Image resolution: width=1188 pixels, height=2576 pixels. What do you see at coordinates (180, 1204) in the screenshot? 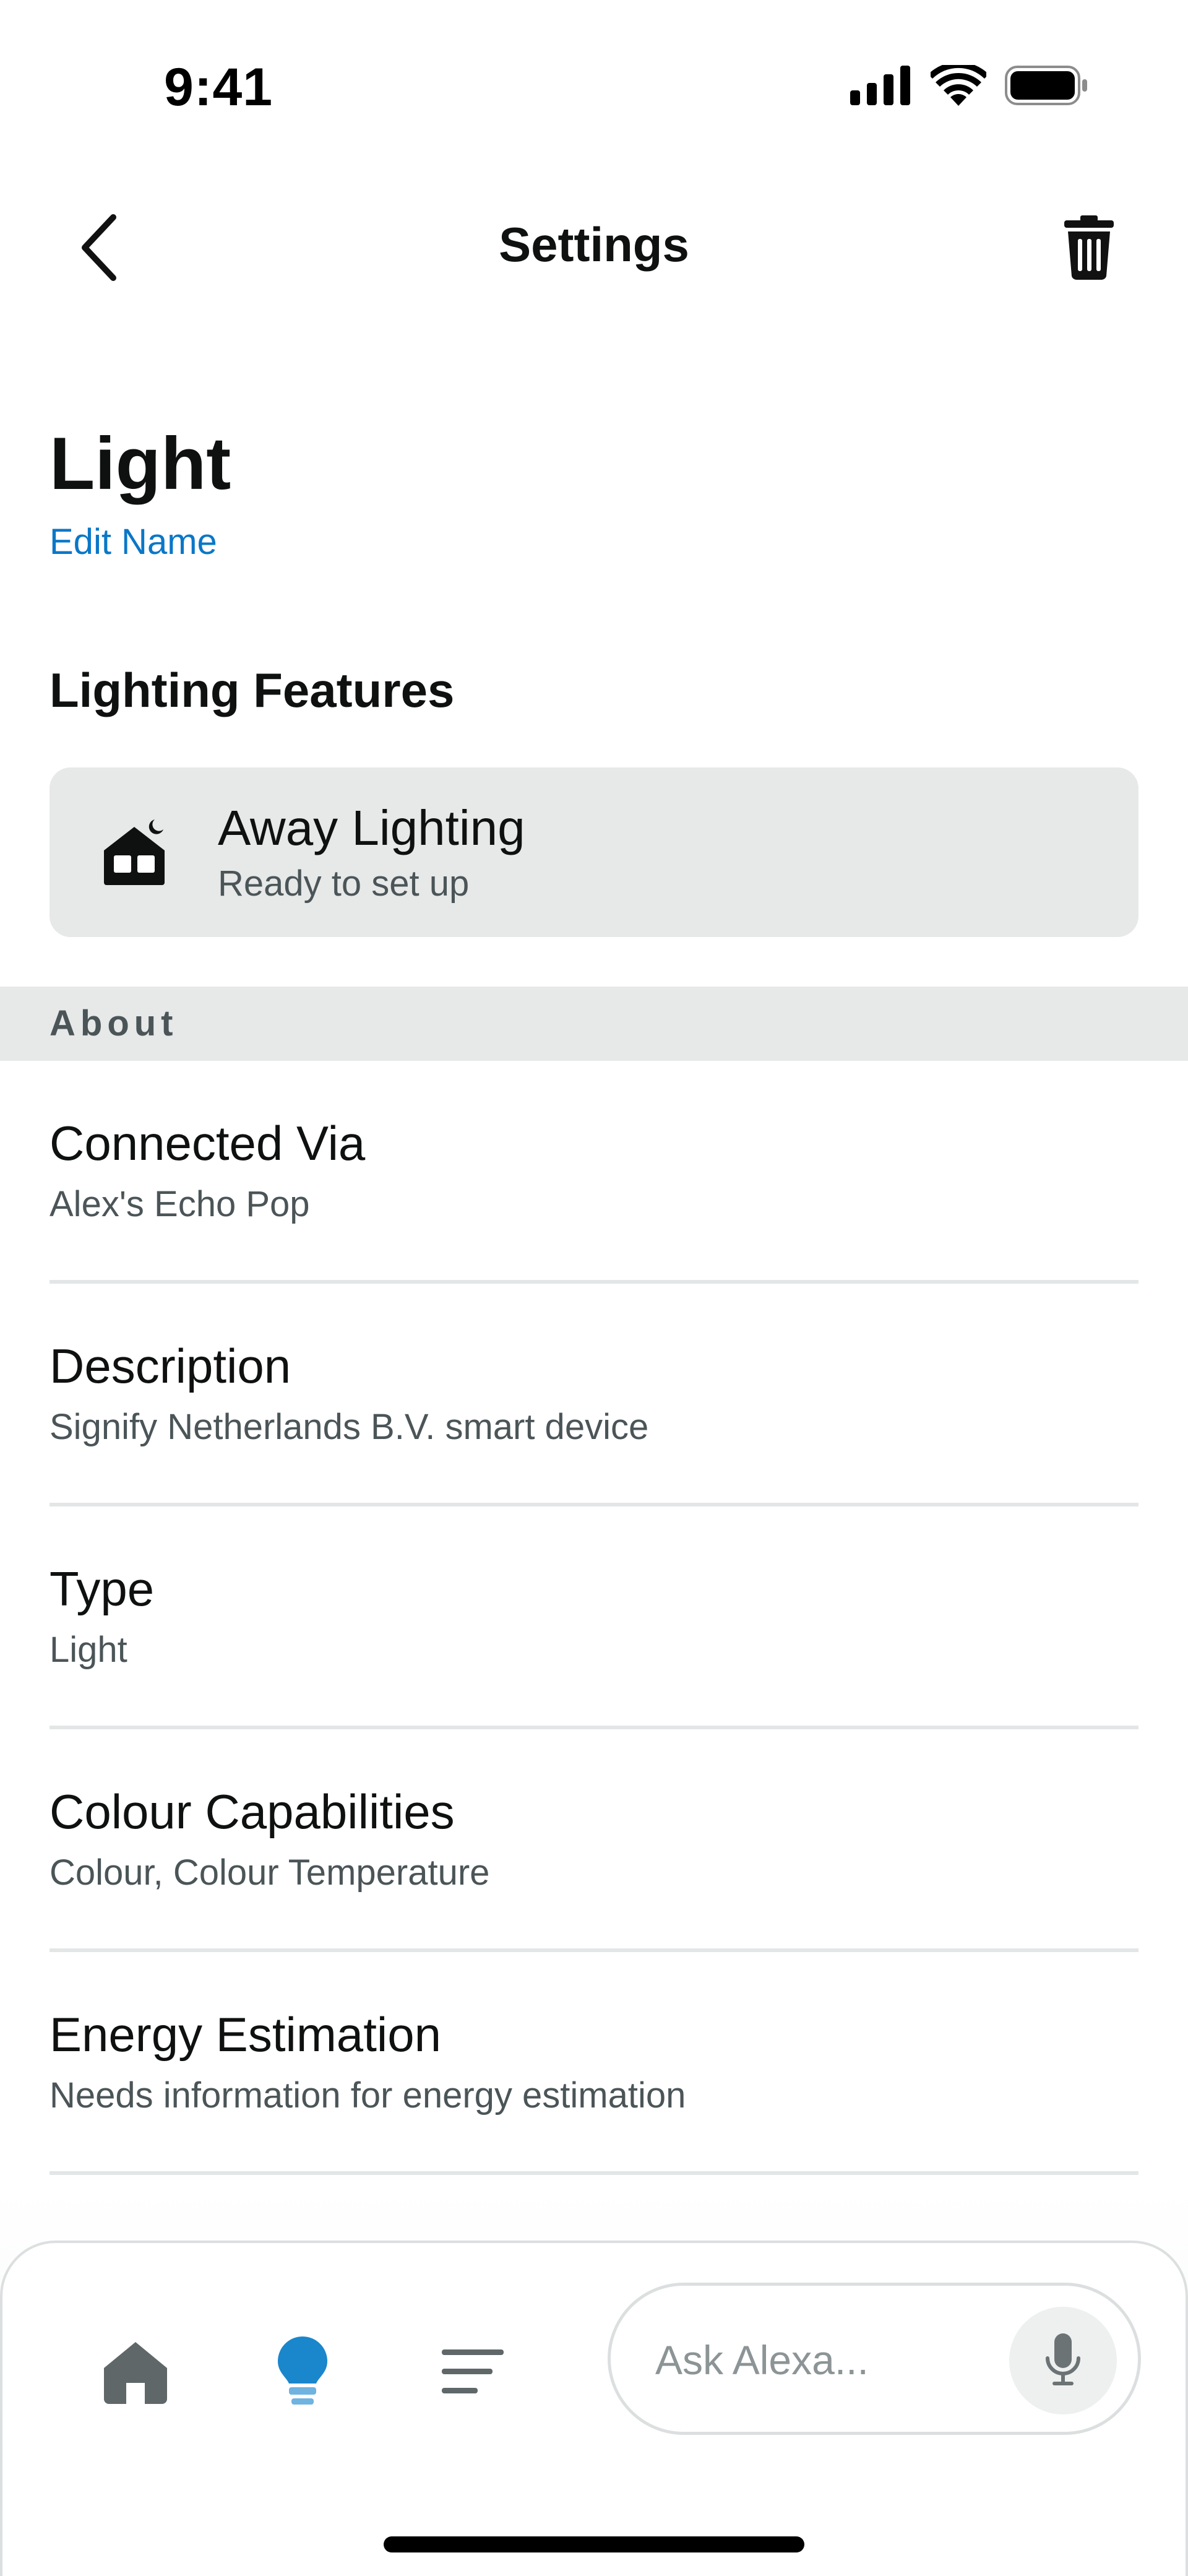
I see `row-value: Alex's Echo Pop` at bounding box center [180, 1204].